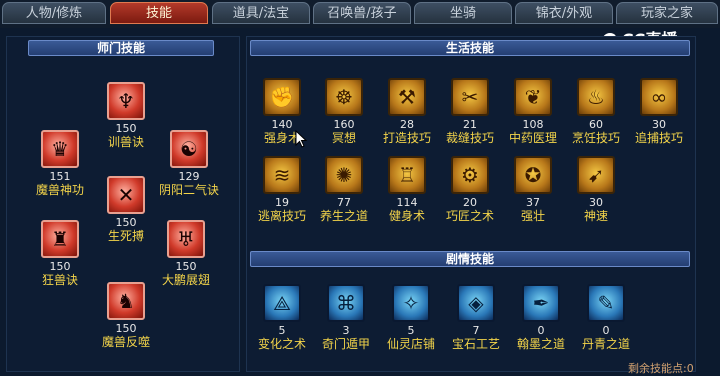 The width and height of the screenshot is (720, 376). Describe the element at coordinates (476, 303) in the screenshot. I see `gem-icon: ◈` at that location.